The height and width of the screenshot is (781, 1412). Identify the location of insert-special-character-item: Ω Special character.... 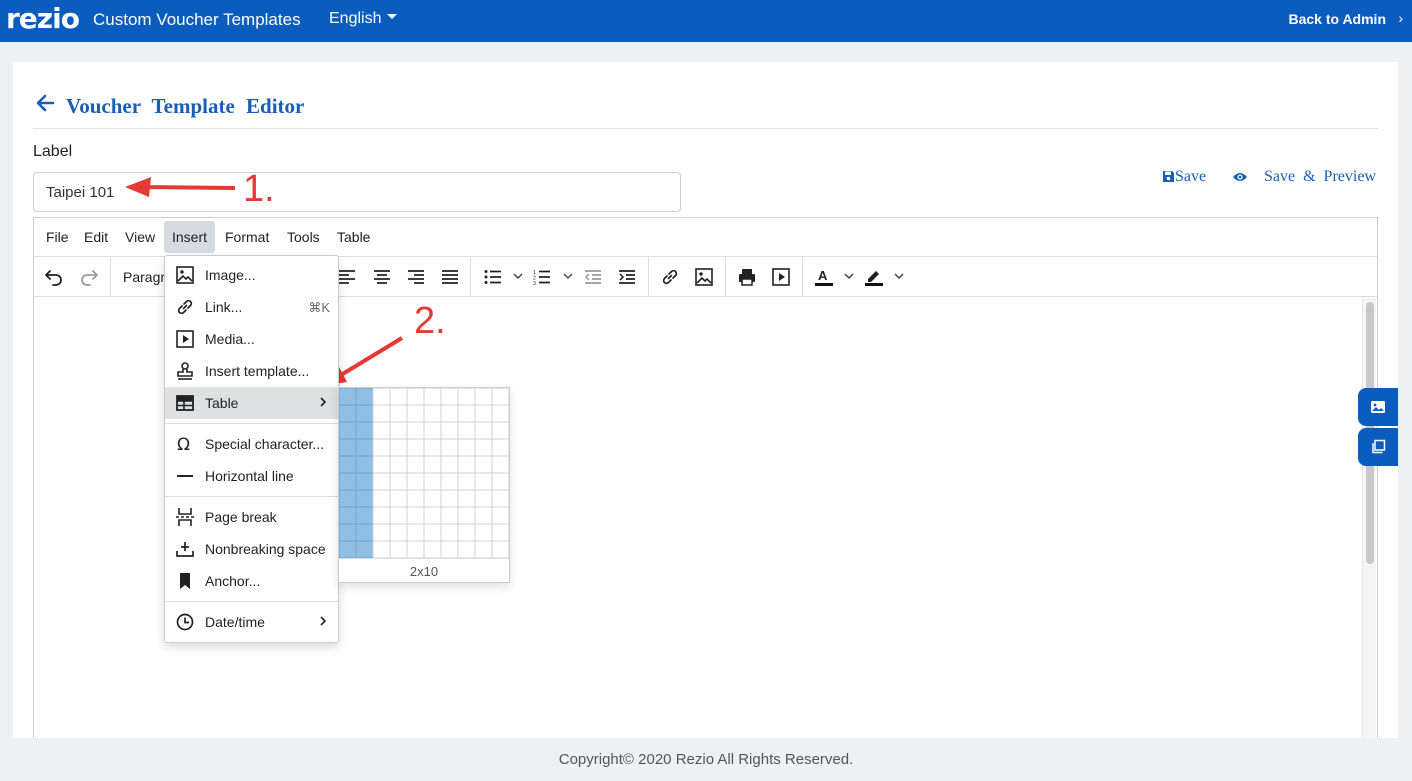
(251, 444).